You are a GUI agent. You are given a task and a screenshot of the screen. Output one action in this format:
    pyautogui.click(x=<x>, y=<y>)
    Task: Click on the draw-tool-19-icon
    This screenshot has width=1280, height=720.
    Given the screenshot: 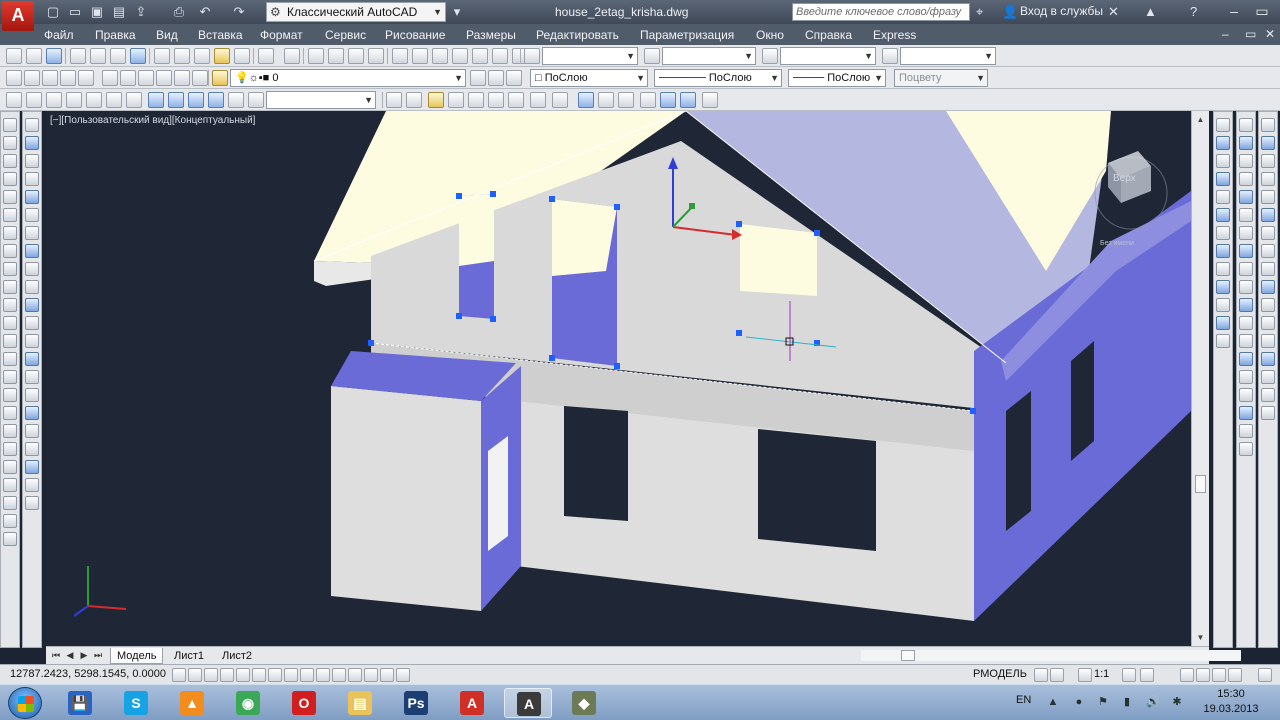 What is the action you would take?
    pyautogui.click(x=10, y=449)
    